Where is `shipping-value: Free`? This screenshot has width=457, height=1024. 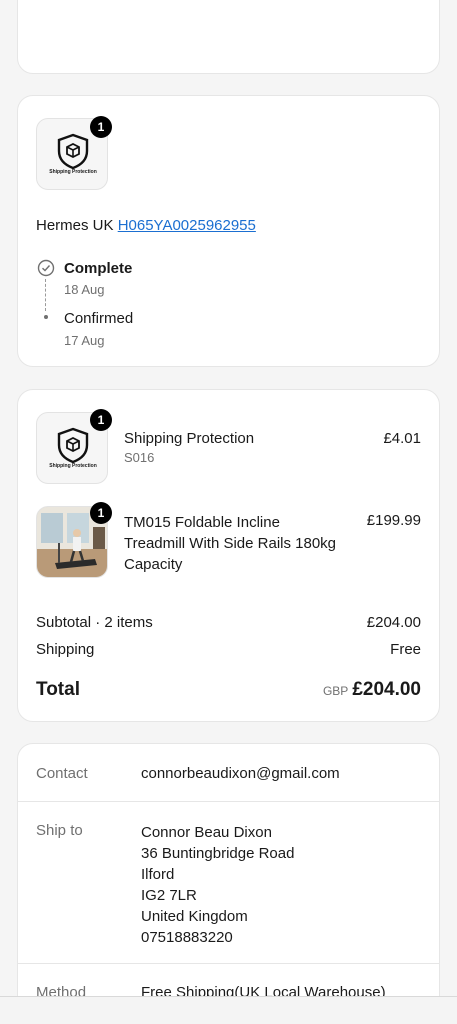
shipping-value: Free is located at coordinates (405, 649).